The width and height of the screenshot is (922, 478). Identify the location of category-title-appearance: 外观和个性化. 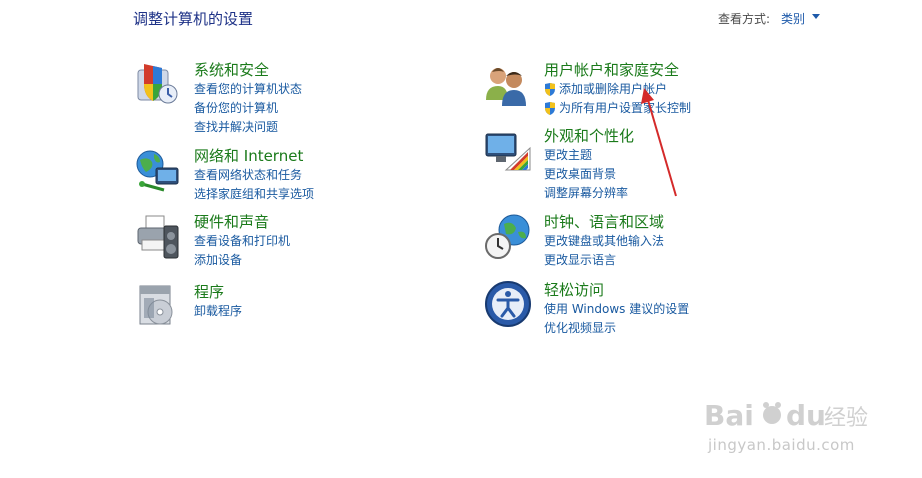
(589, 136).